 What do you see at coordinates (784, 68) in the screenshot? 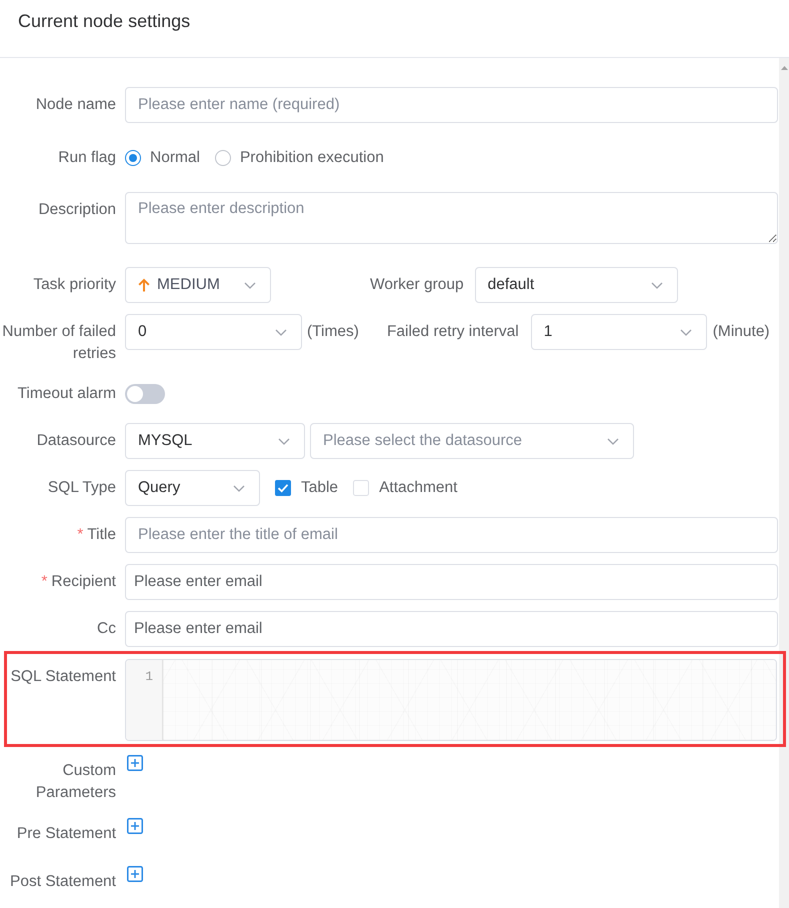
I see `caret-up-icon` at bounding box center [784, 68].